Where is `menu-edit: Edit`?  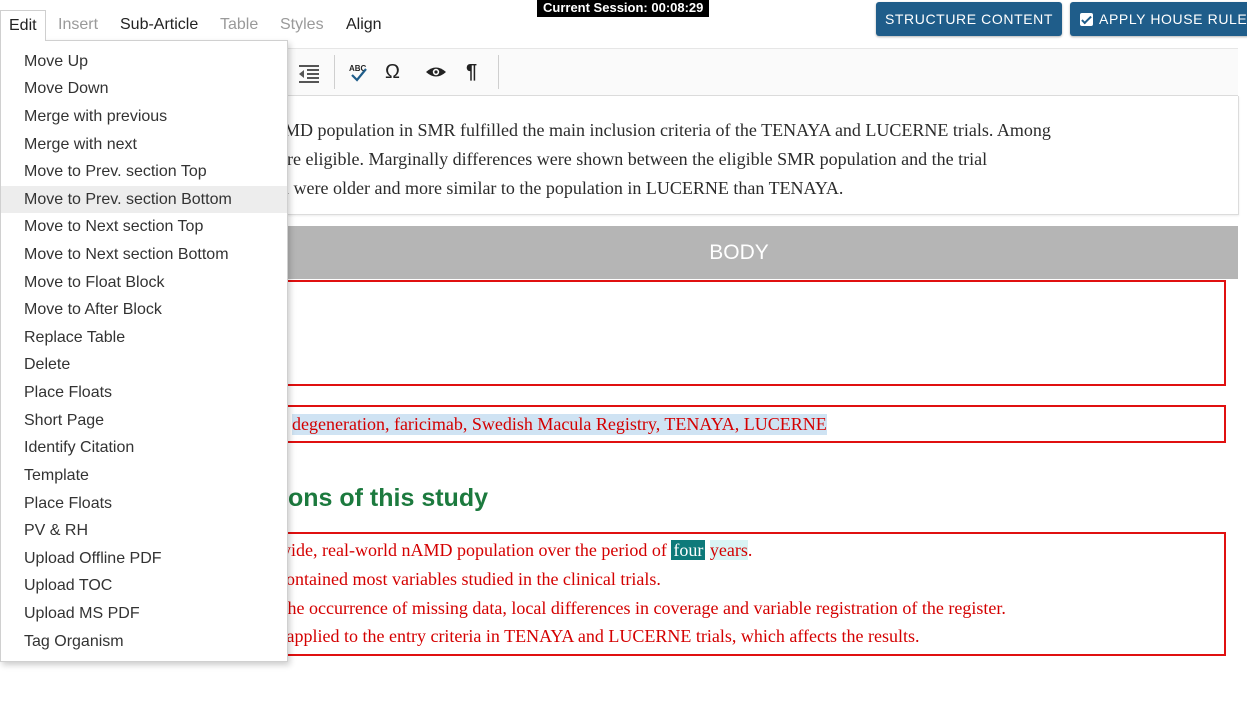
menu-edit: Edit is located at coordinates (23, 25).